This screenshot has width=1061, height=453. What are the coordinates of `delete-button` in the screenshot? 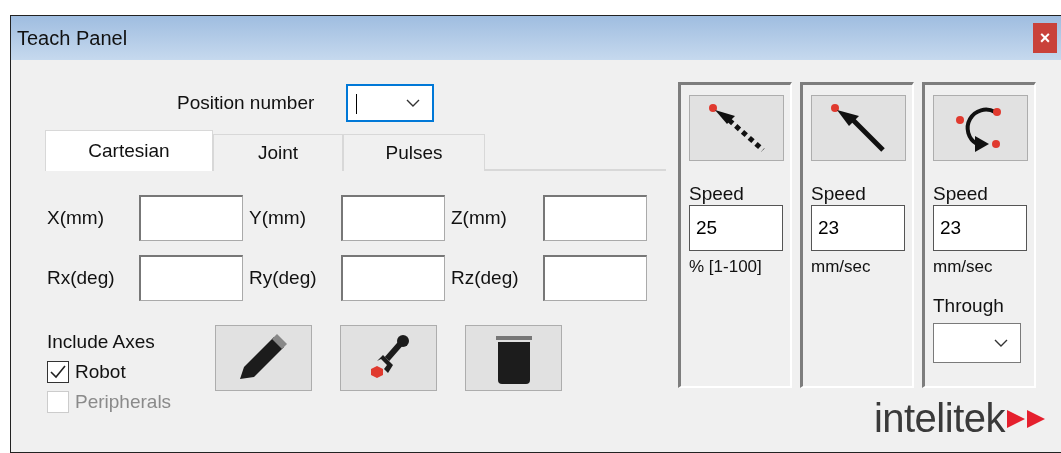 It's located at (513, 358).